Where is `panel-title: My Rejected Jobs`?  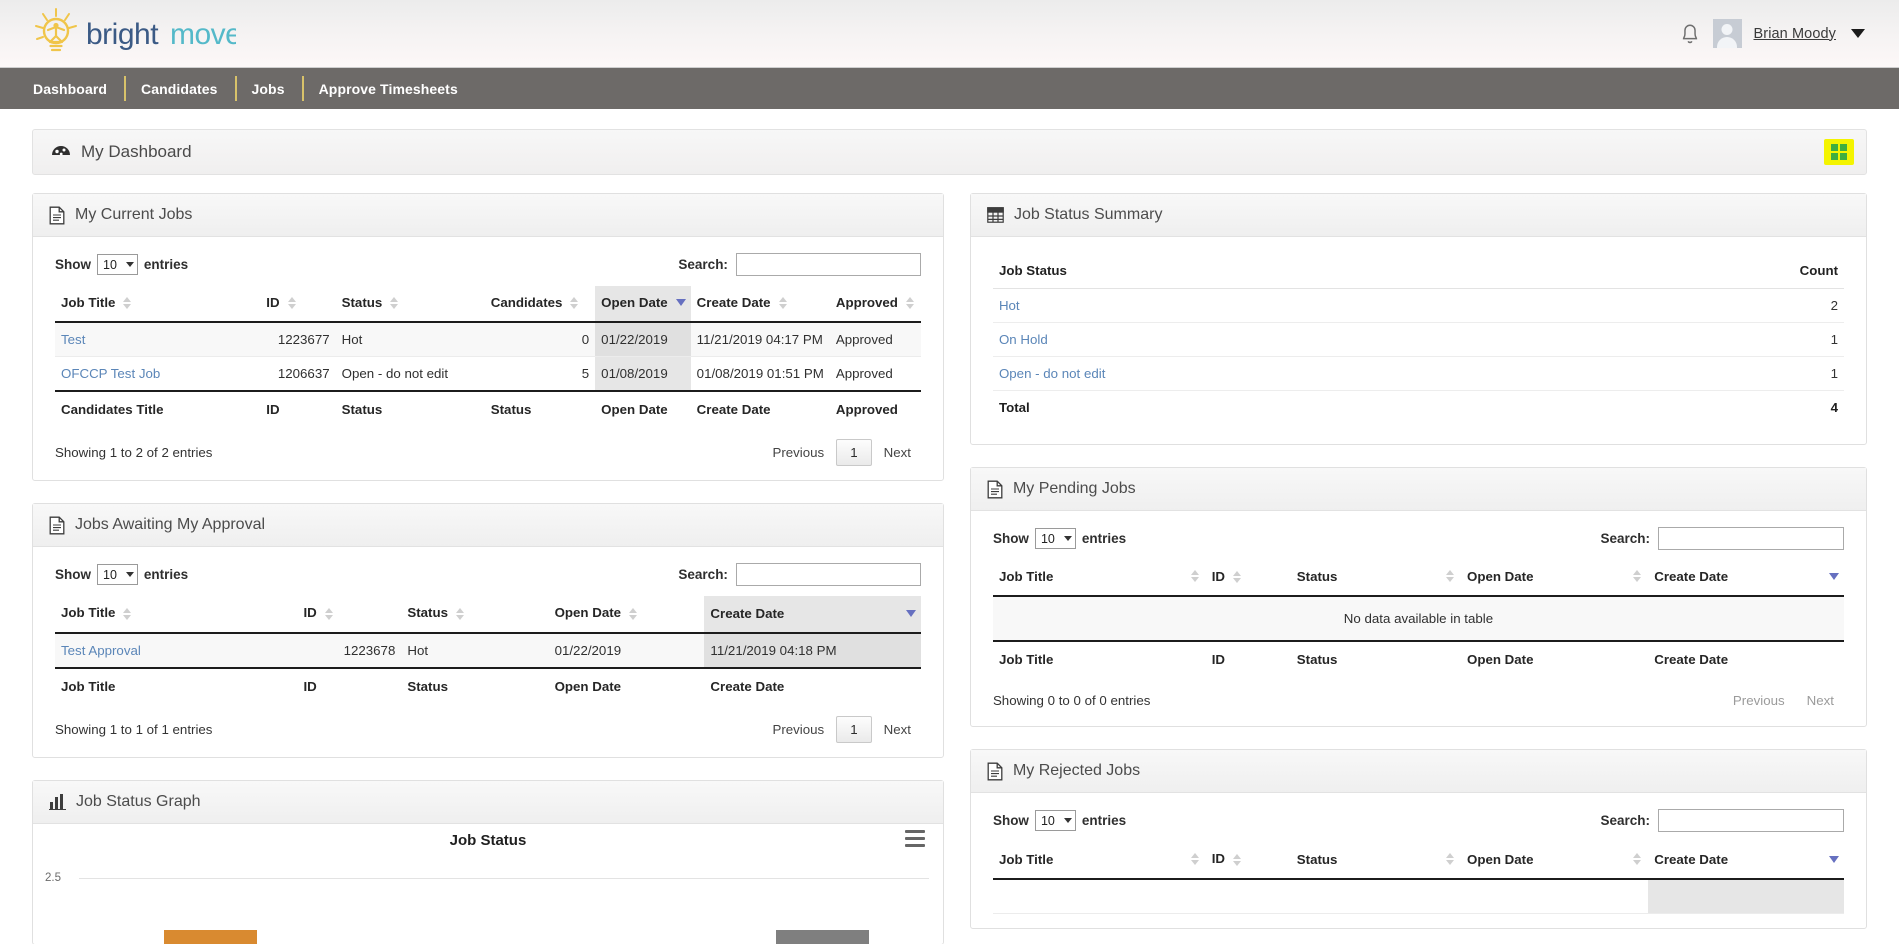
panel-title: My Rejected Jobs is located at coordinates (1076, 771).